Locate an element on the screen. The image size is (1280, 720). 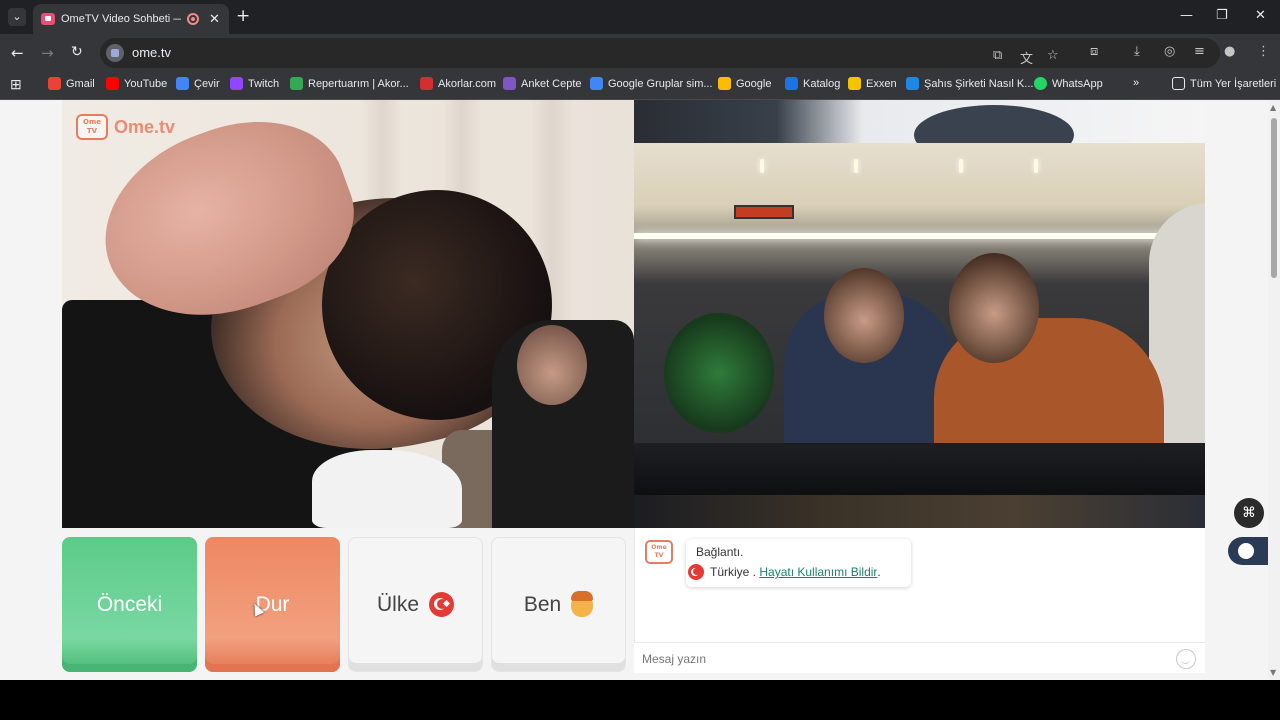
url-text: ome.tv is located at coordinates (151, 52).